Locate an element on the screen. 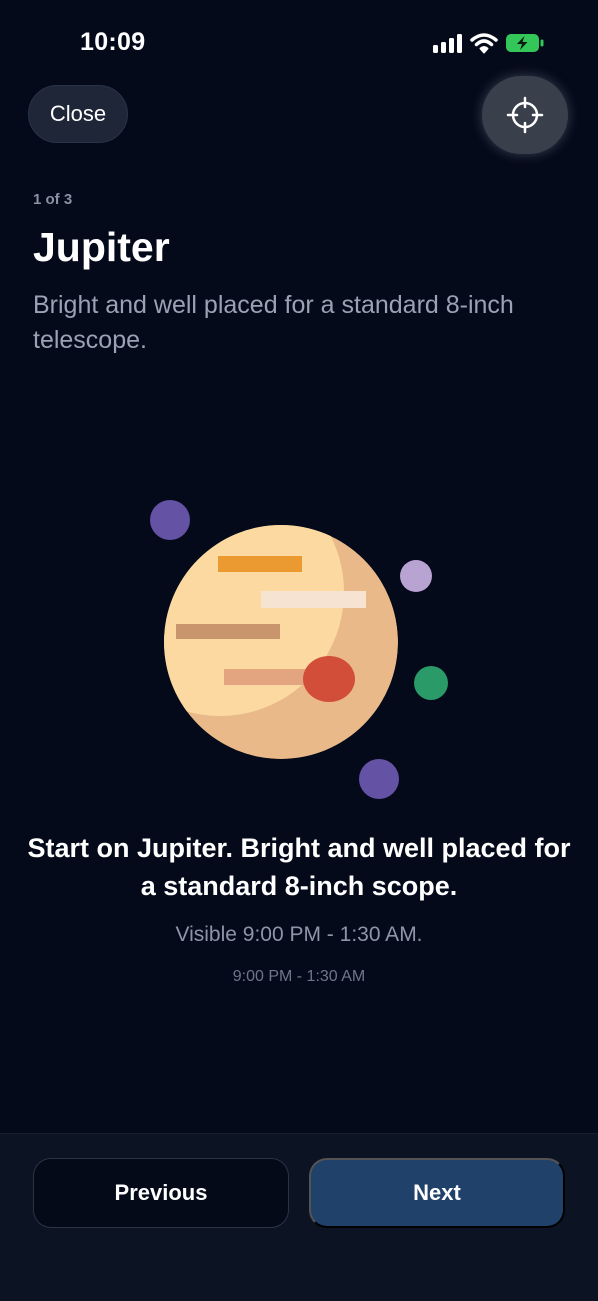 The image size is (598, 1301). time-range-text: 9:00 PM - 1:30 AM is located at coordinates (299, 976).